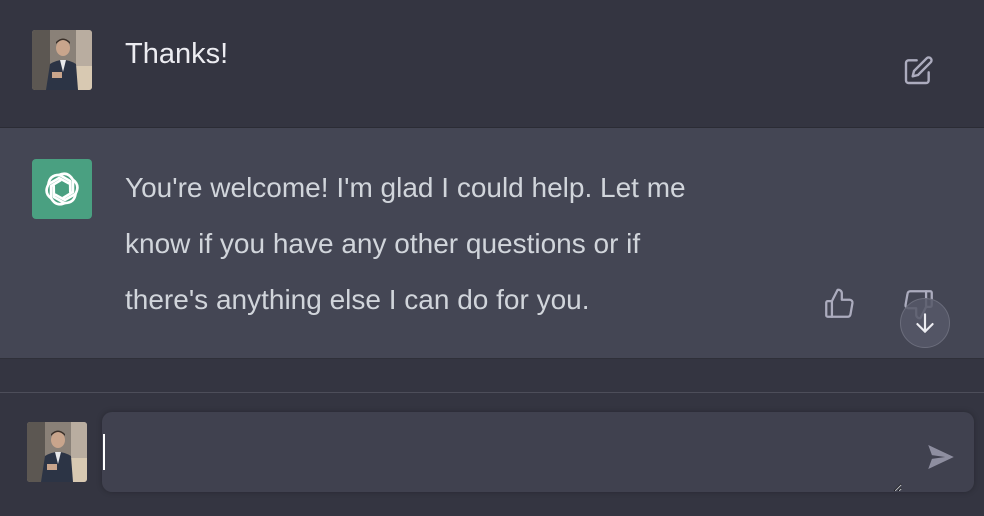  Describe the element at coordinates (502, 452) in the screenshot. I see `message-input` at that location.